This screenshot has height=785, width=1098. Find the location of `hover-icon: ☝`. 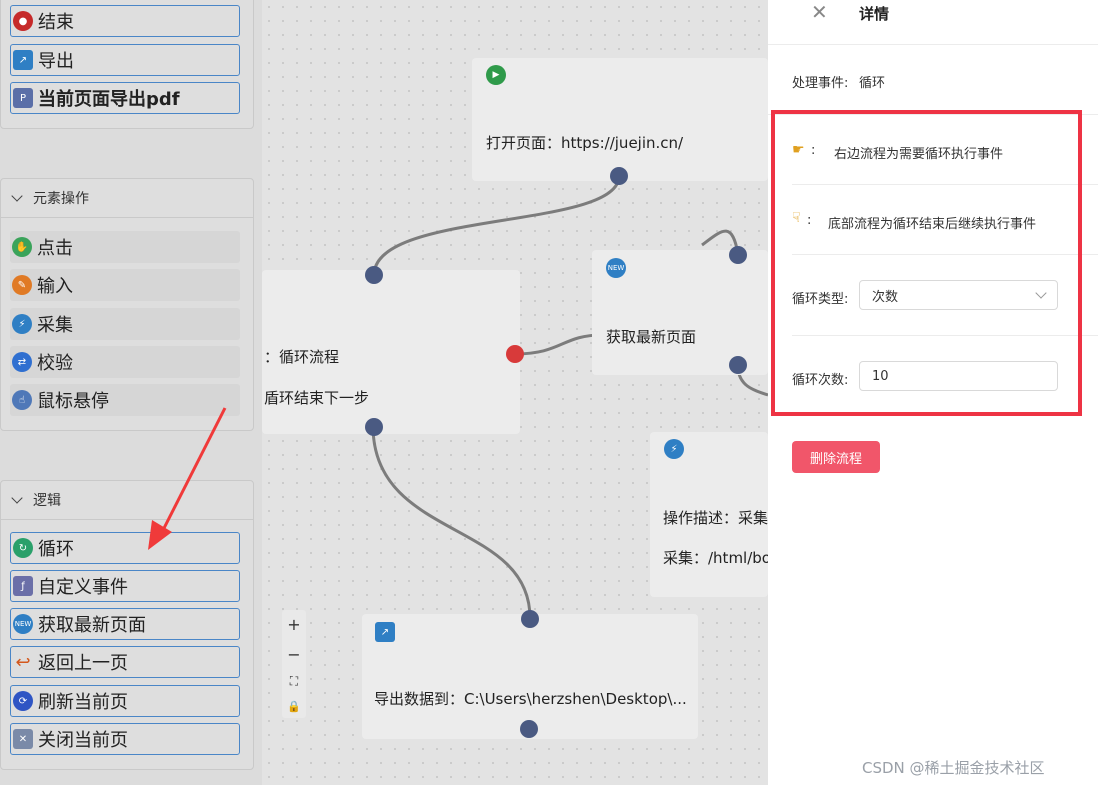

hover-icon: ☝ is located at coordinates (22, 400).